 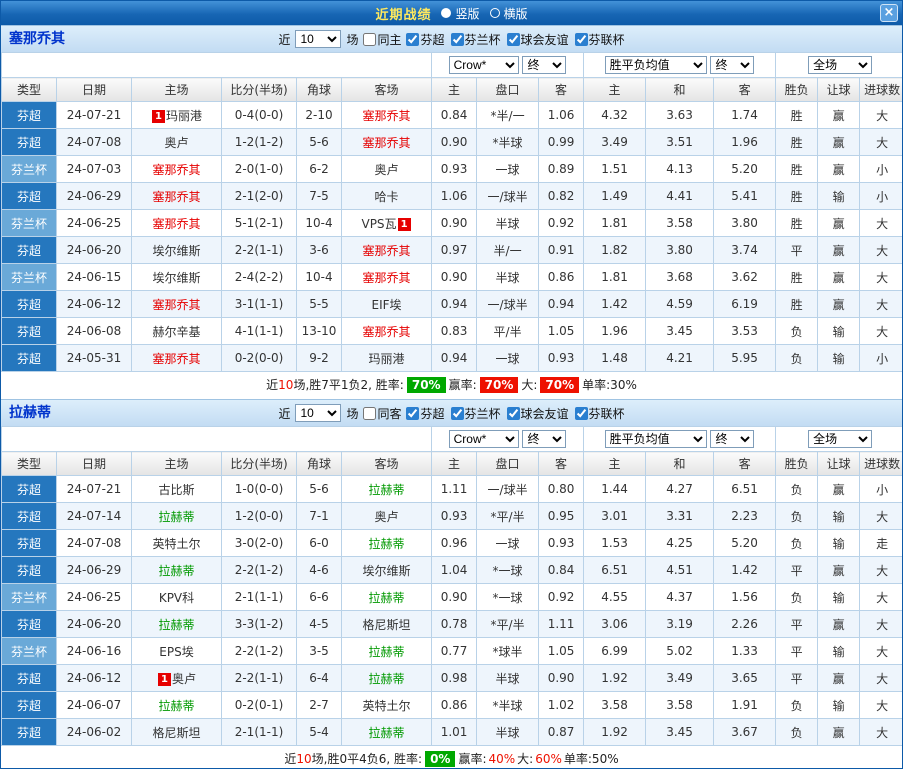 I want to click on away-odds-cell: 1.02, so click(x=561, y=705).